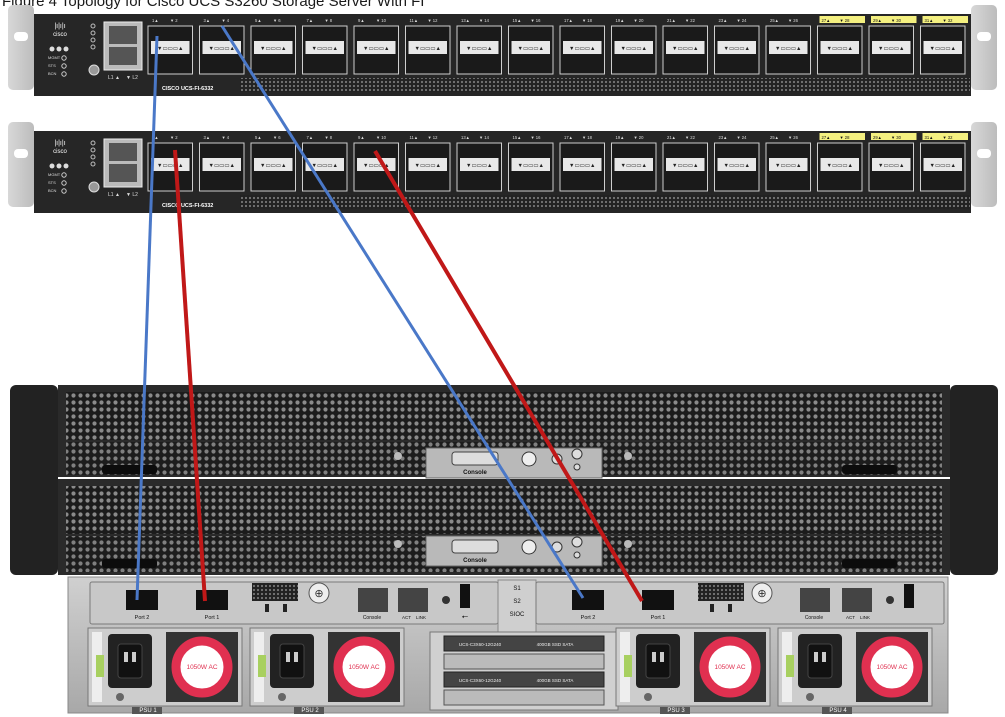  I want to click on port-number-label: 31▲, so click(929, 137).